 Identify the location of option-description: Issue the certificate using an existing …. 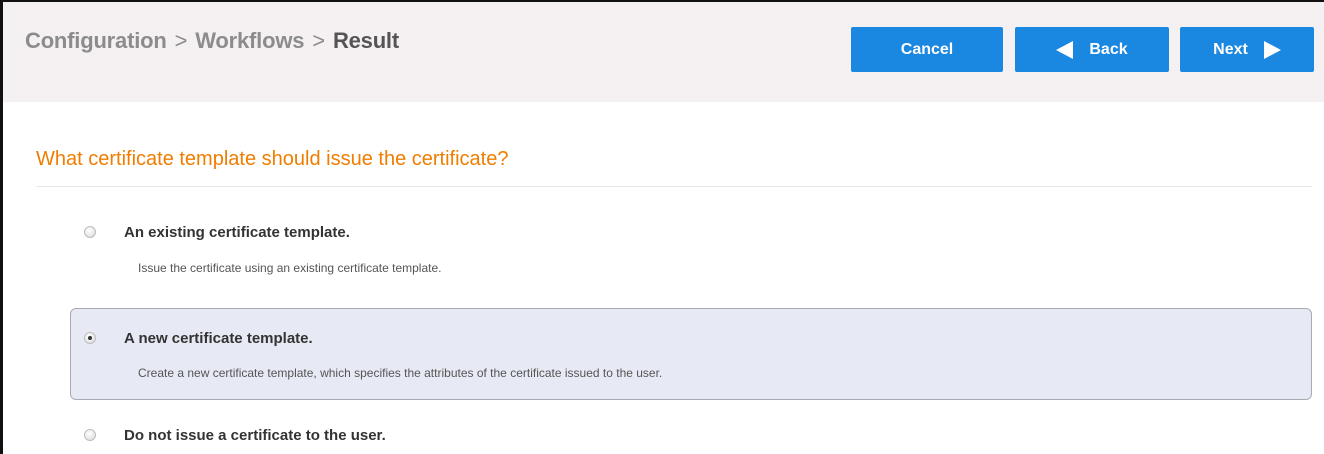
(290, 268).